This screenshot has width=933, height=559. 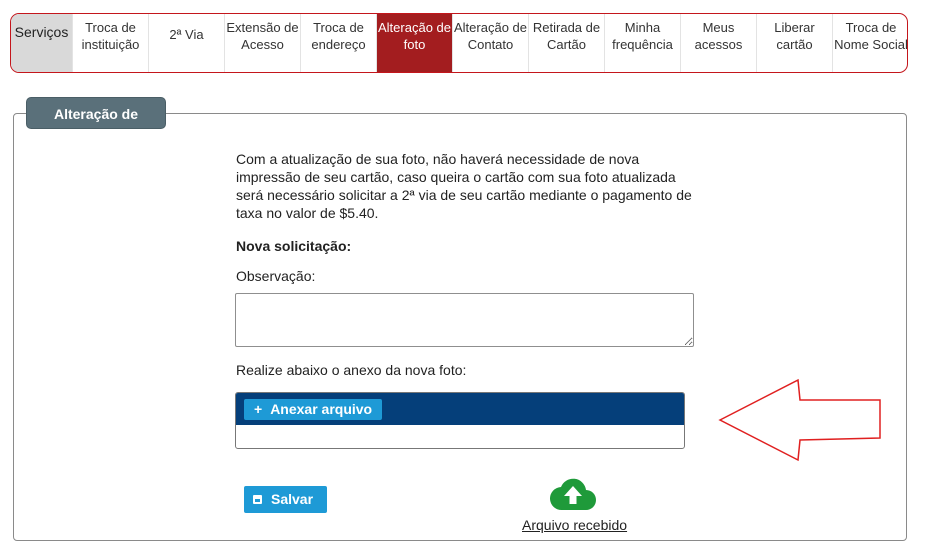 I want to click on plus-icon: +, so click(x=258, y=409).